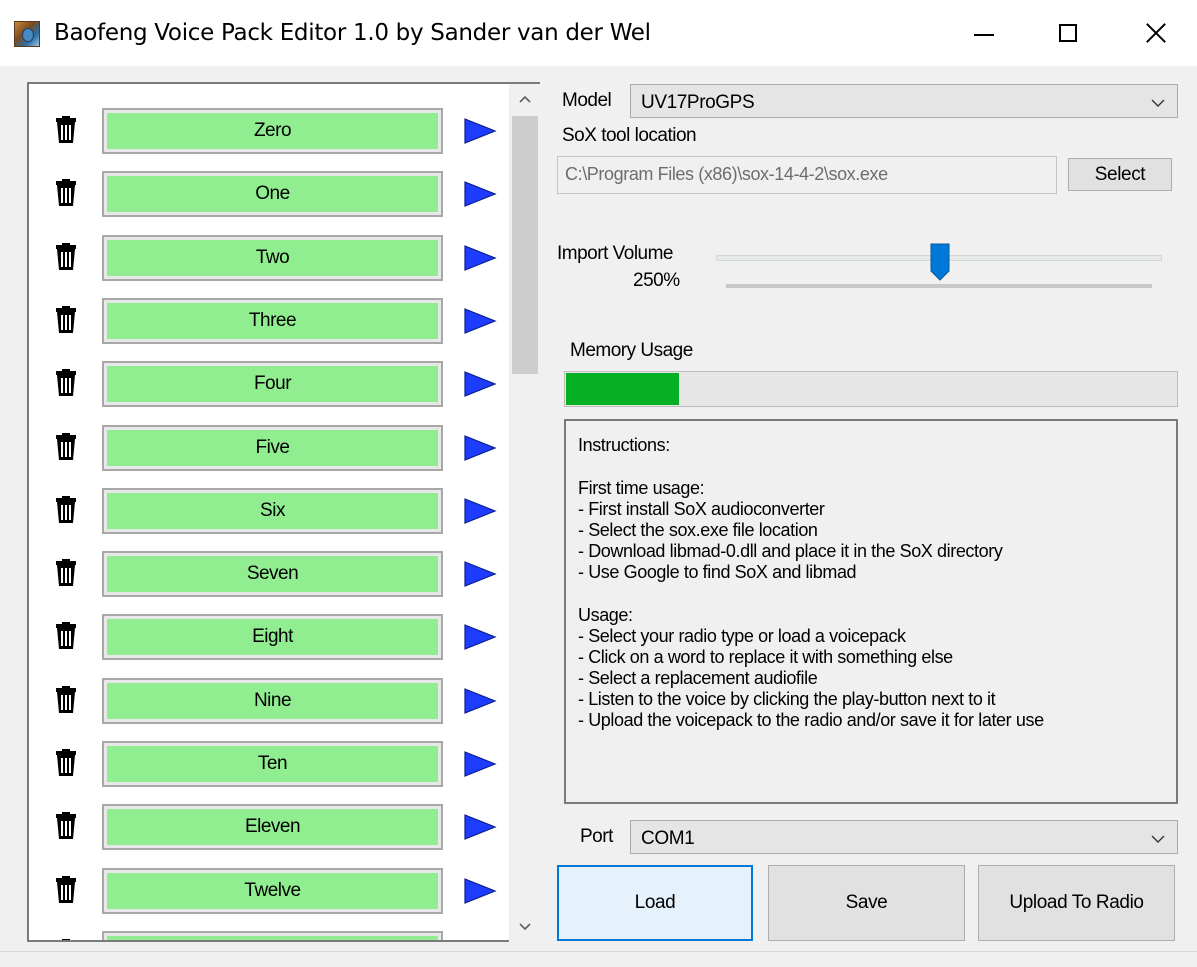  Describe the element at coordinates (1076, 903) in the screenshot. I see `upload-to-radio-button: Upload To Radio` at that location.